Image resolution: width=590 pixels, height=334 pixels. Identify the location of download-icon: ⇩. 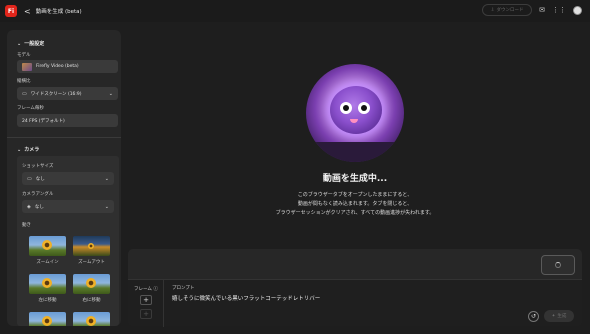
(492, 10).